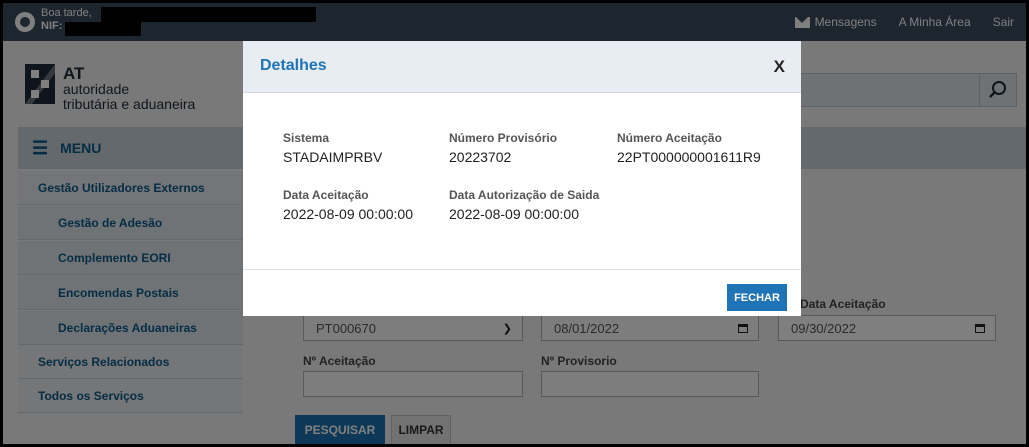 The height and width of the screenshot is (447, 1029). Describe the element at coordinates (689, 148) in the screenshot. I see `field-numero-aceitacao: Número Aceitação 22PT000000001611R9` at that location.